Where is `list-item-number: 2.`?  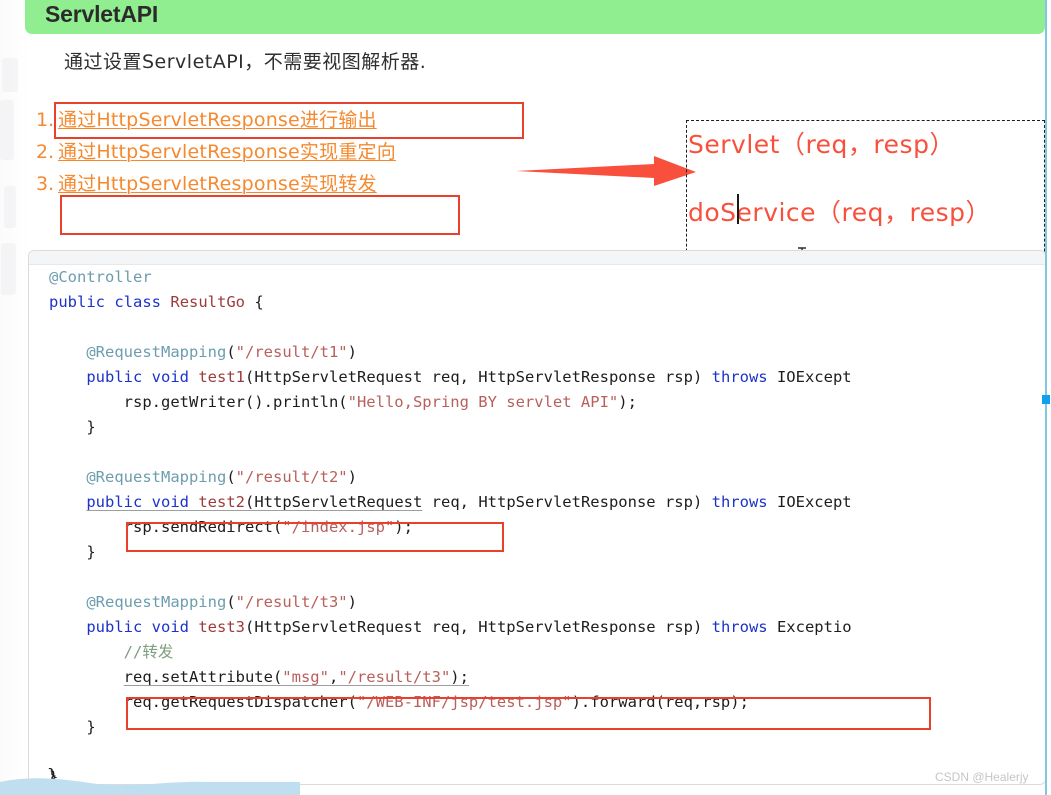
list-item-number: 2. is located at coordinates (45, 152).